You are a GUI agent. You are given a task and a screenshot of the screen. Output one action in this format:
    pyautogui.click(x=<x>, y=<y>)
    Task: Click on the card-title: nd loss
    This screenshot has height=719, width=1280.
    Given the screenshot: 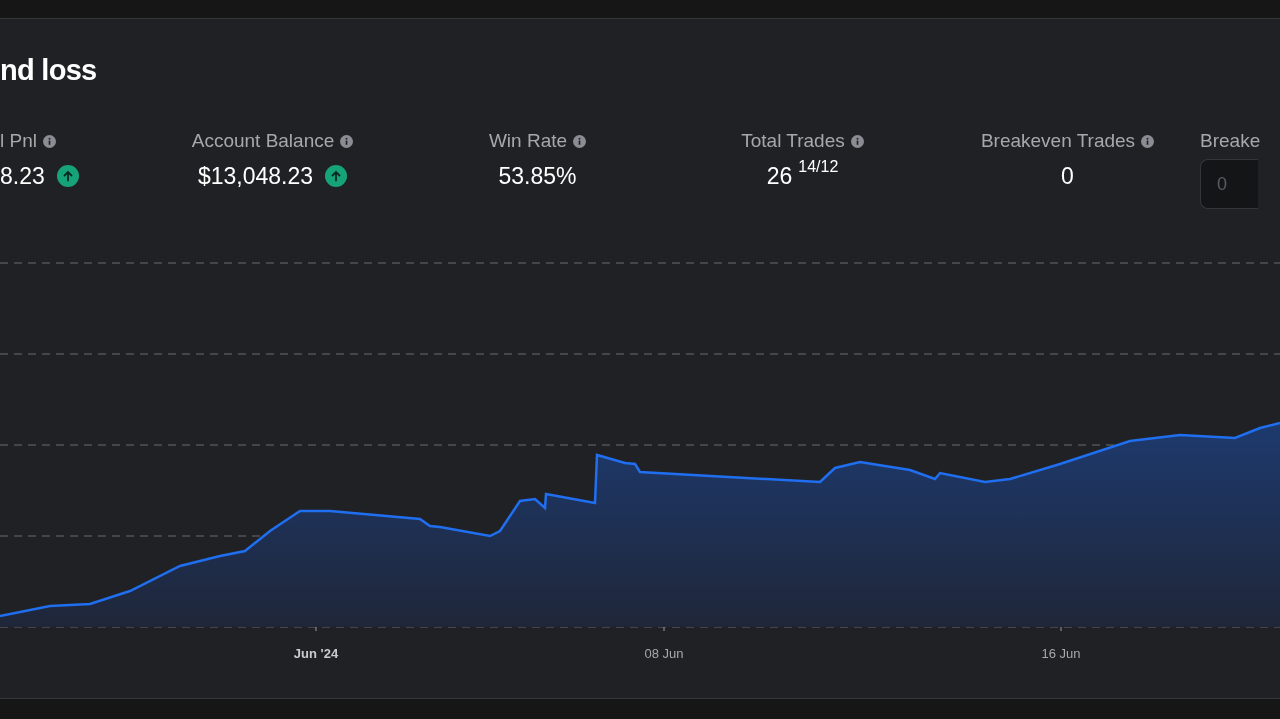 What is the action you would take?
    pyautogui.click(x=48, y=70)
    